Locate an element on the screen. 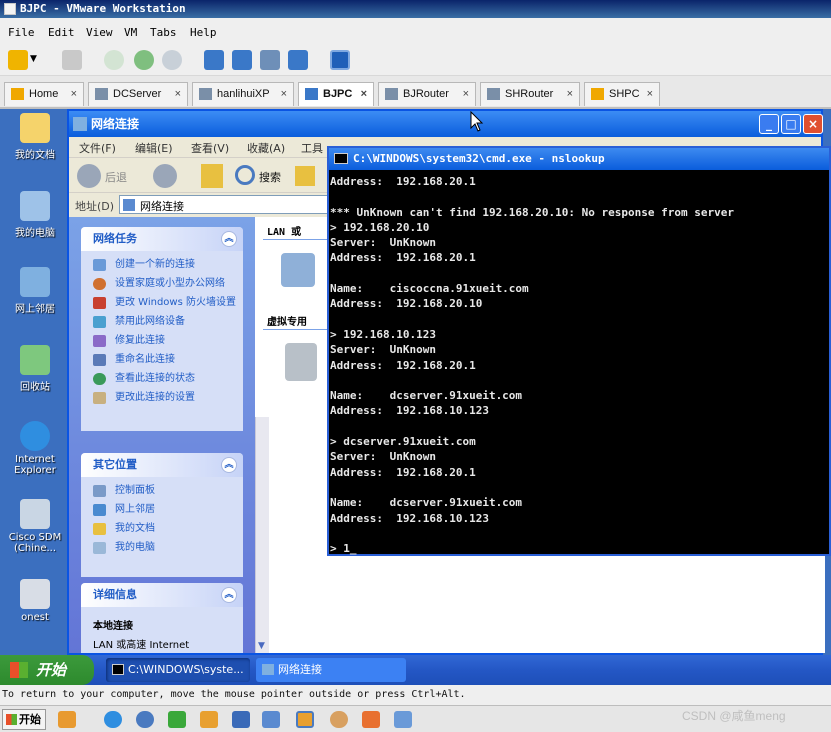 Image resolution: width=831 pixels, height=732 pixels. menu-tabs: Tabs is located at coordinates (163, 32).